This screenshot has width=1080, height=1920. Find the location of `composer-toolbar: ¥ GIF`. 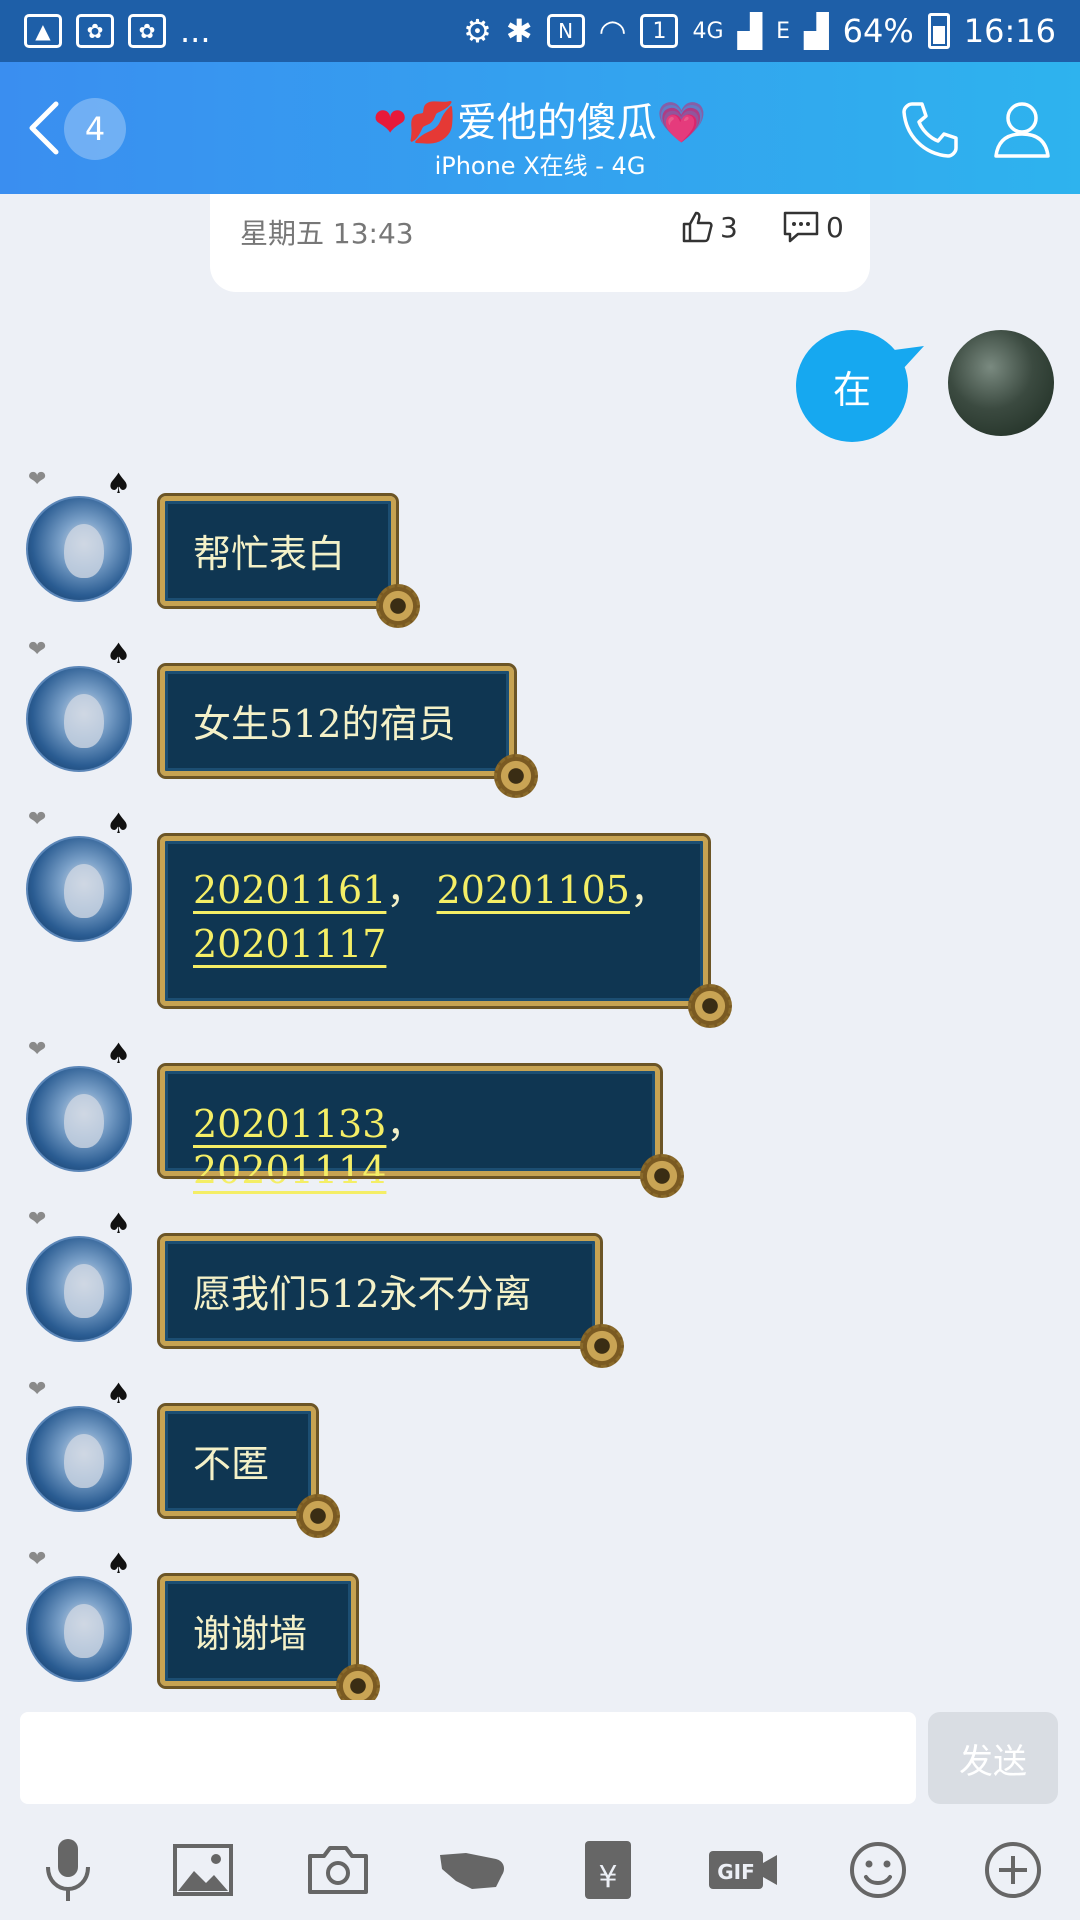

composer-toolbar: ¥ GIF is located at coordinates (540, 1870).